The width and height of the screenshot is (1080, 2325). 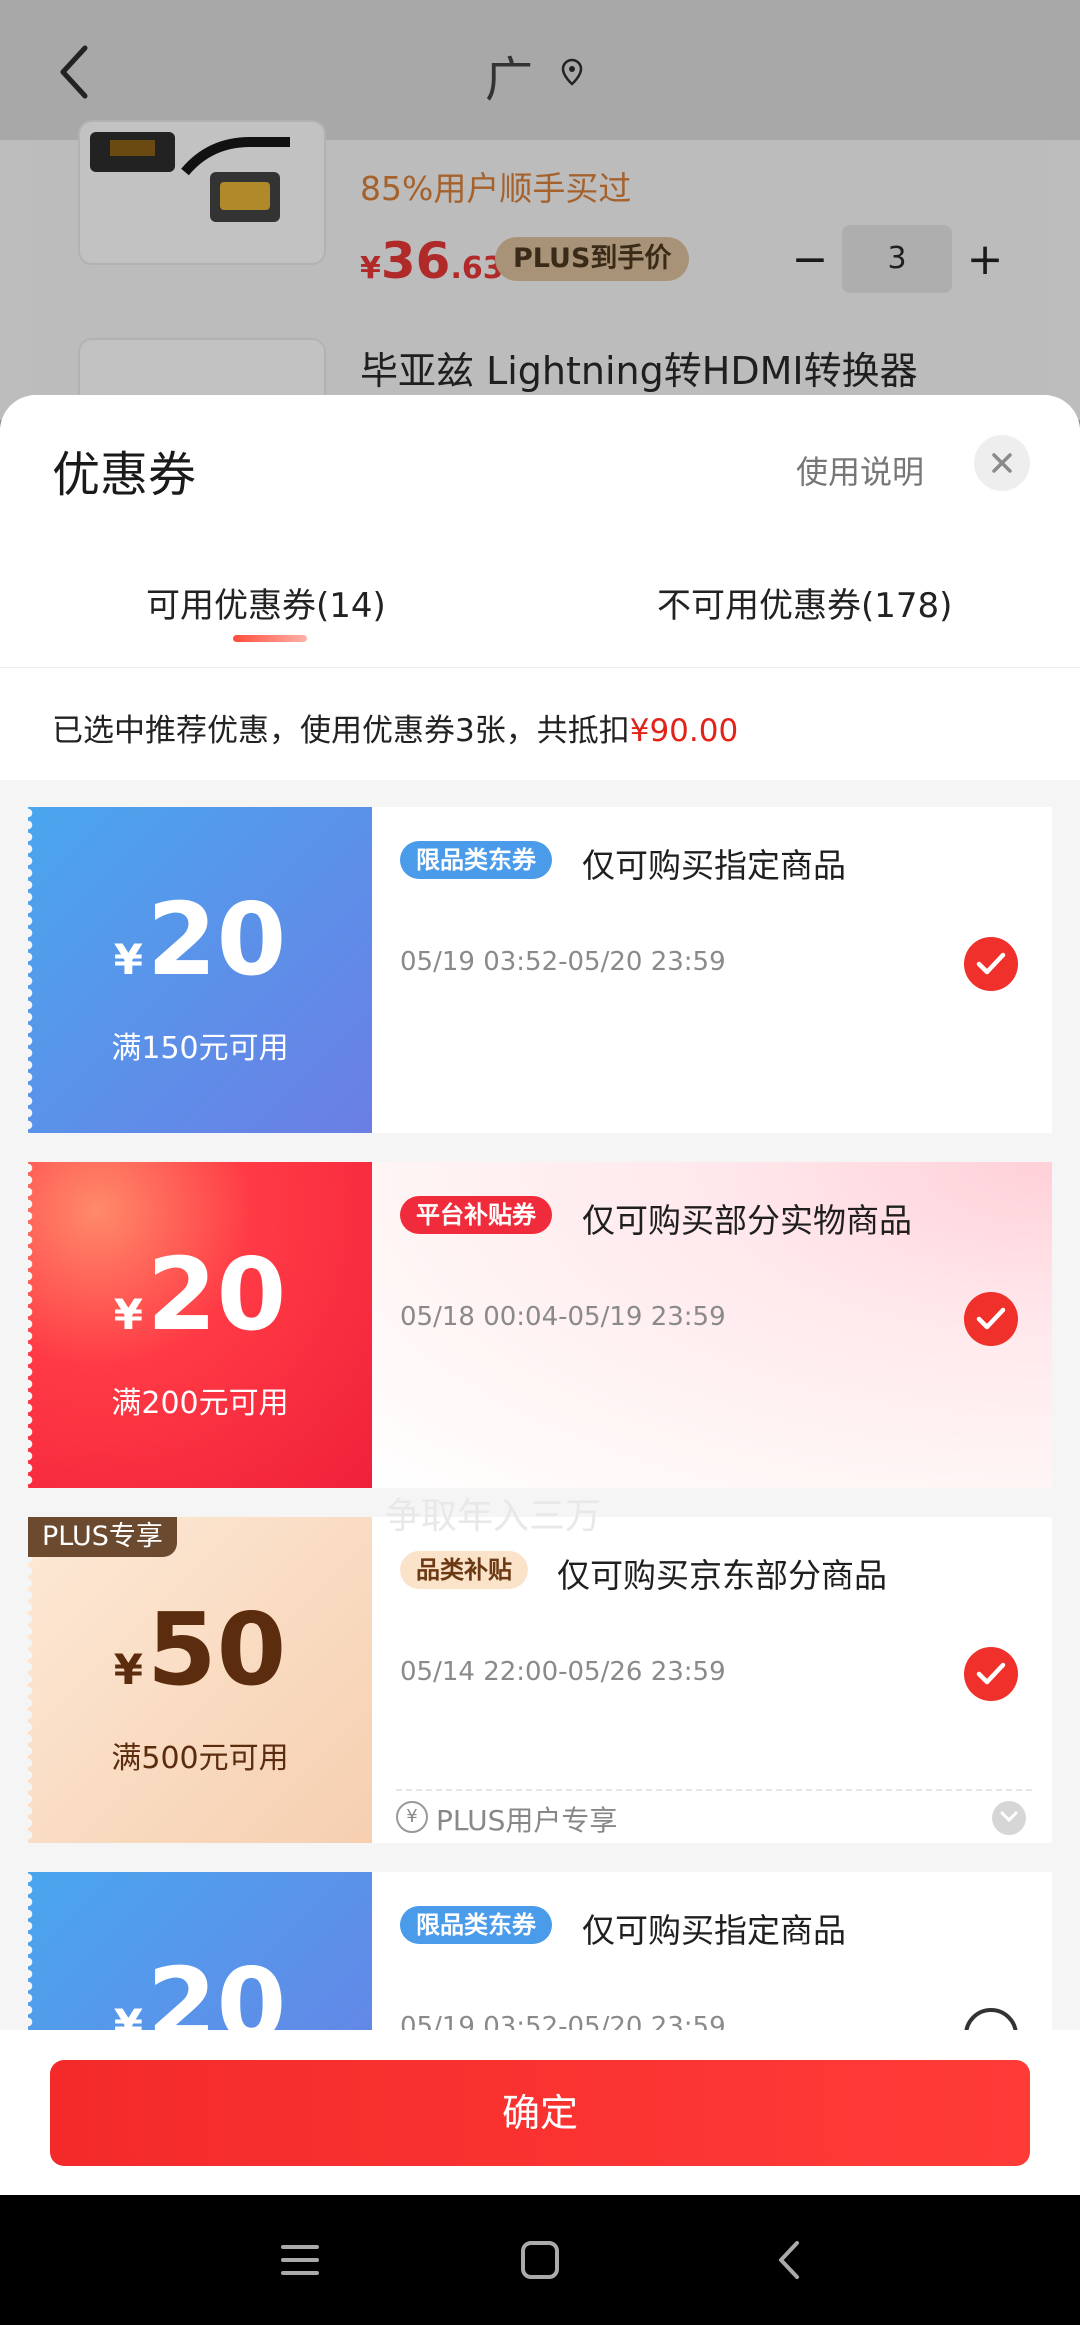 What do you see at coordinates (270, 638) in the screenshot?
I see `active-tab-indicator` at bounding box center [270, 638].